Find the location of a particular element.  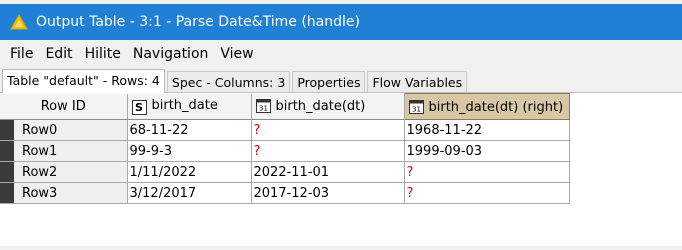

row-id-cell: Row2 is located at coordinates (64, 172).